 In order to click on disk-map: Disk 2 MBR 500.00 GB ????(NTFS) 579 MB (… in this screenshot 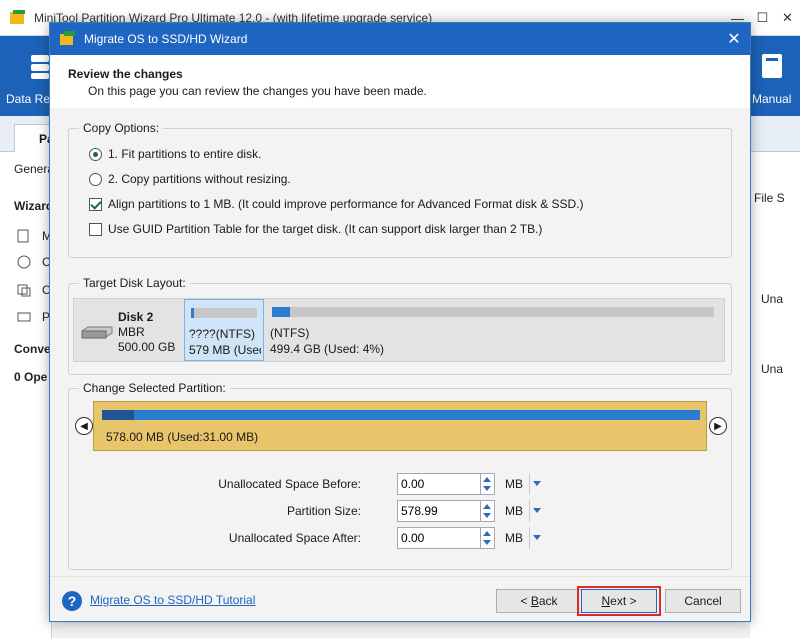, I will do `click(399, 330)`.